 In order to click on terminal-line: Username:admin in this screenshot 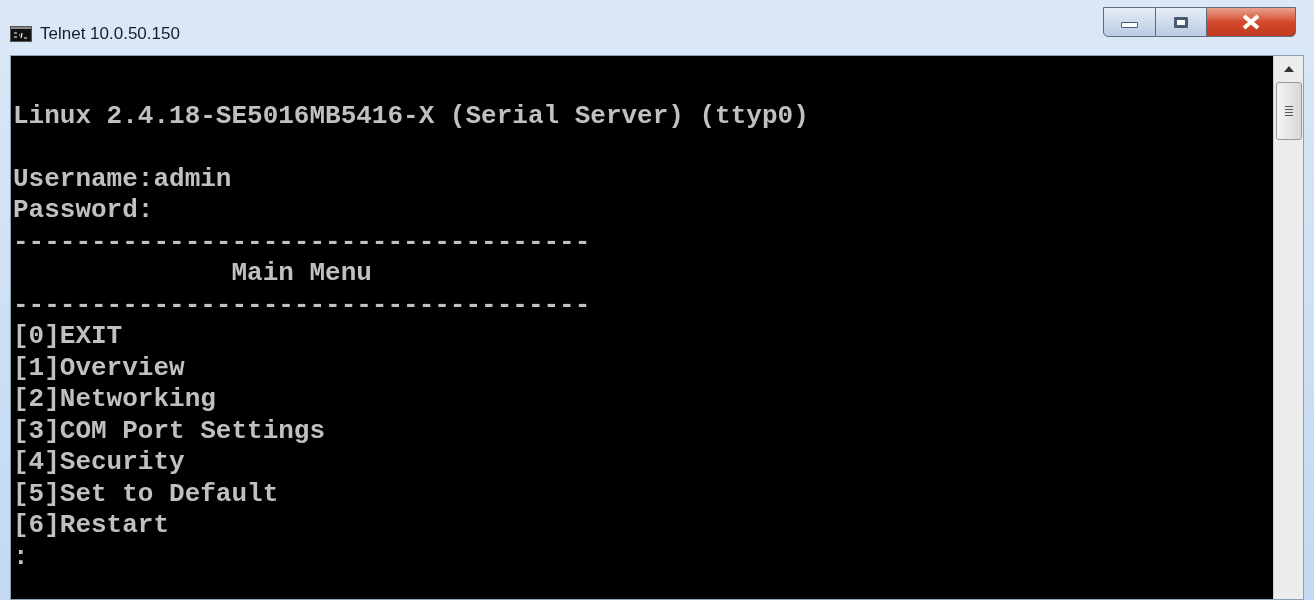, I will do `click(122, 178)`.